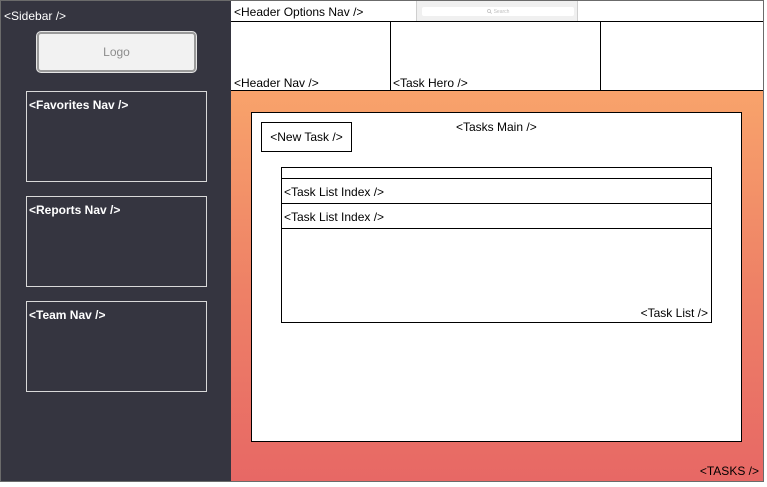  I want to click on new-task-button: <New Task />, so click(306, 137).